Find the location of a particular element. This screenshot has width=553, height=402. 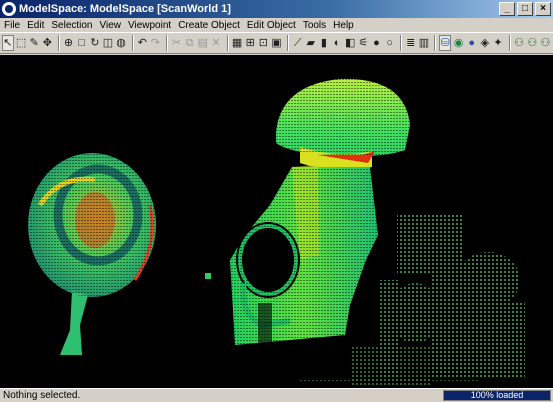

minimize-icon: _ is located at coordinates (507, 9).